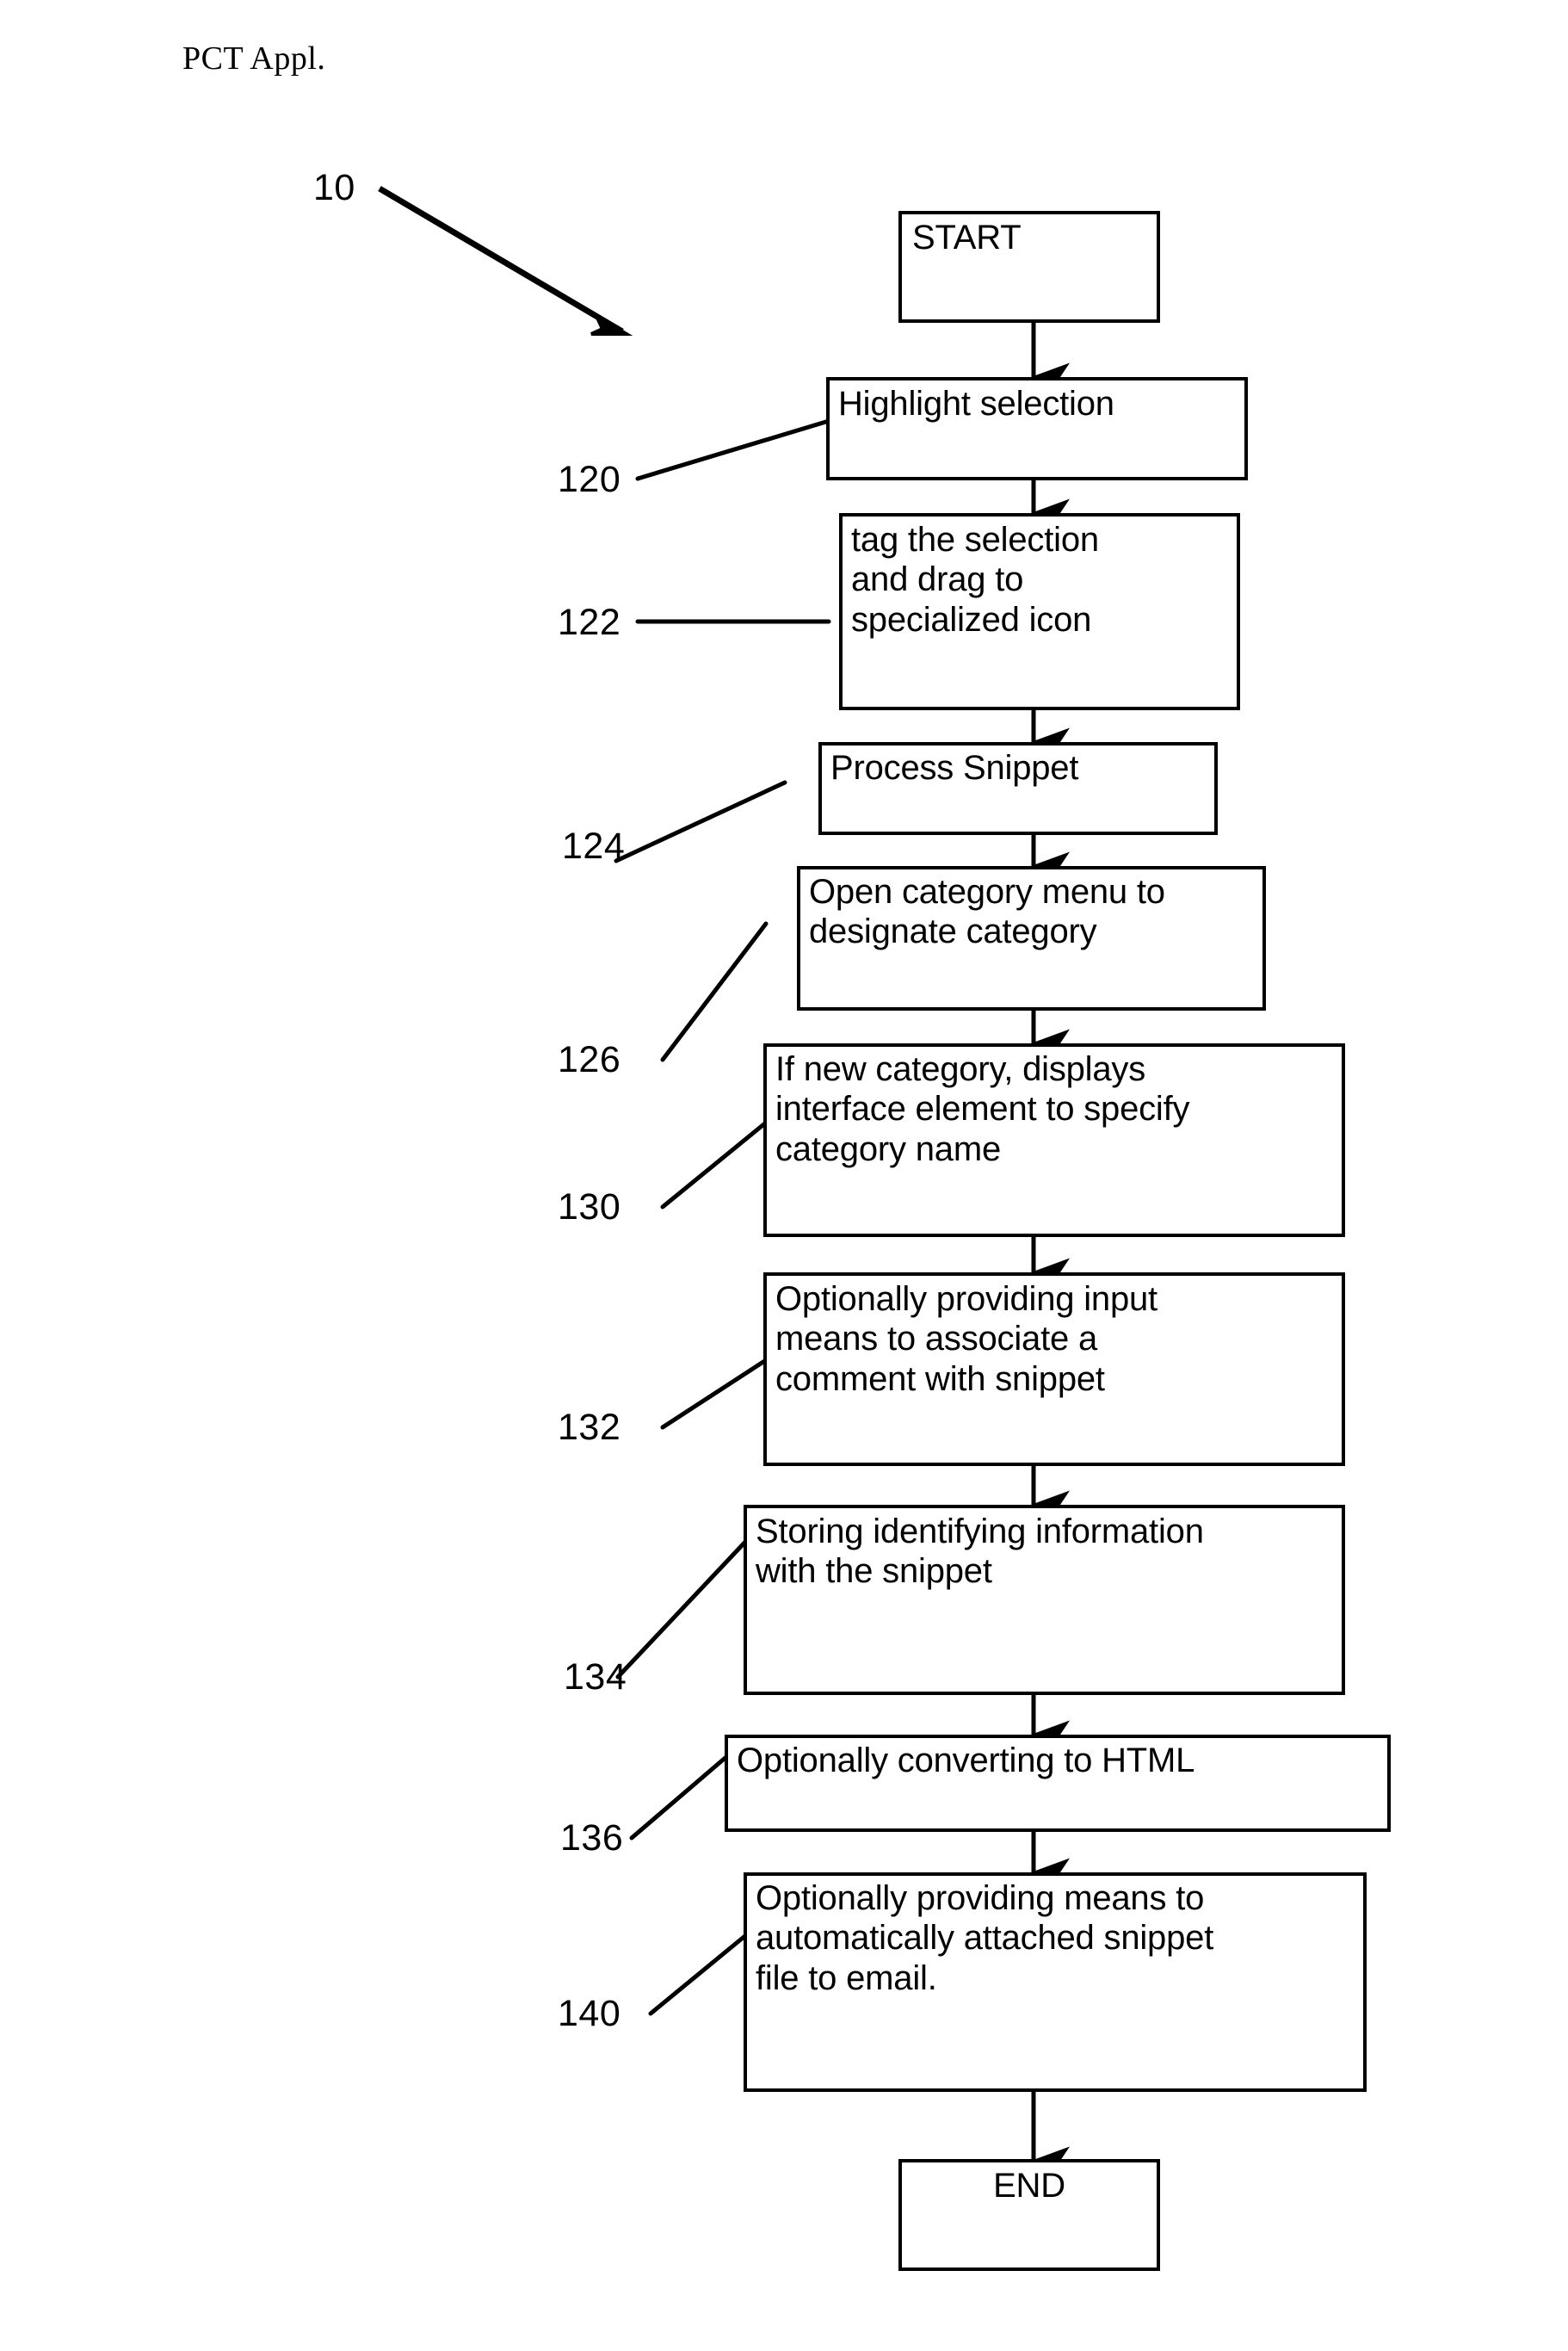 The height and width of the screenshot is (2351, 1568). What do you see at coordinates (976, 404) in the screenshot?
I see `node-highlight-selection-label: Highlight selection` at bounding box center [976, 404].